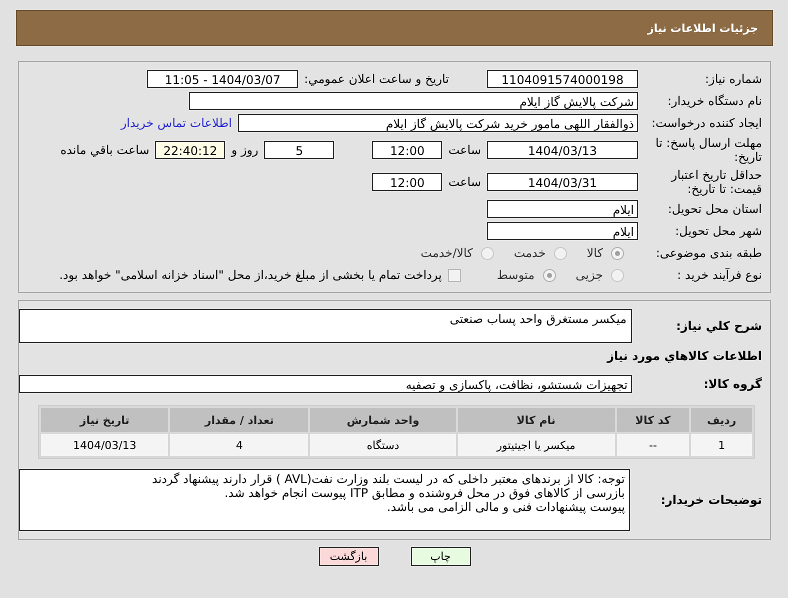 The width and height of the screenshot is (788, 598). Describe the element at coordinates (176, 123) in the screenshot. I see `contact-link: اطلاعات تماس خریدار` at that location.